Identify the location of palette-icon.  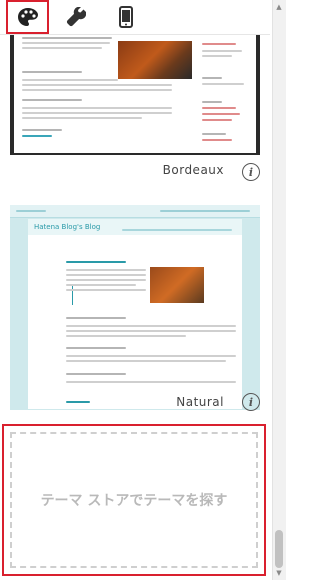
(27, 17).